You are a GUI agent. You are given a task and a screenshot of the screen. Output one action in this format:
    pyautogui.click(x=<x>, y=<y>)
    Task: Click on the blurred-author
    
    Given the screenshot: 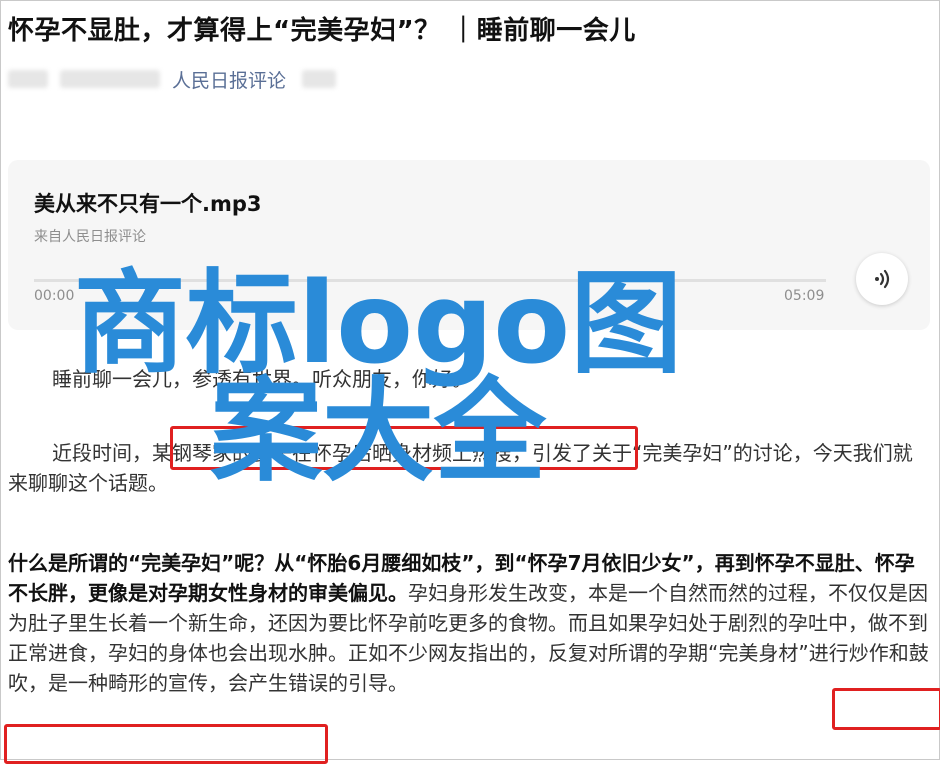 What is the action you would take?
    pyautogui.click(x=28, y=79)
    